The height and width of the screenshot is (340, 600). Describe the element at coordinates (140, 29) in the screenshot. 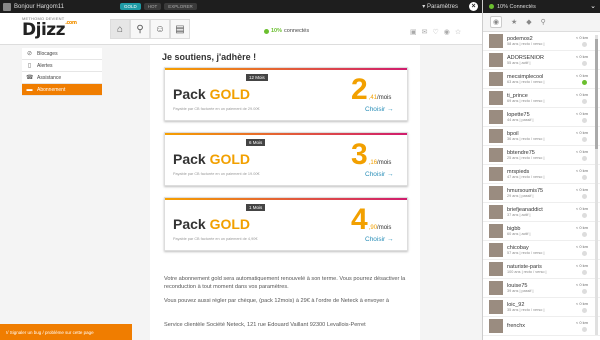

I see `search-icon: ⚲` at that location.